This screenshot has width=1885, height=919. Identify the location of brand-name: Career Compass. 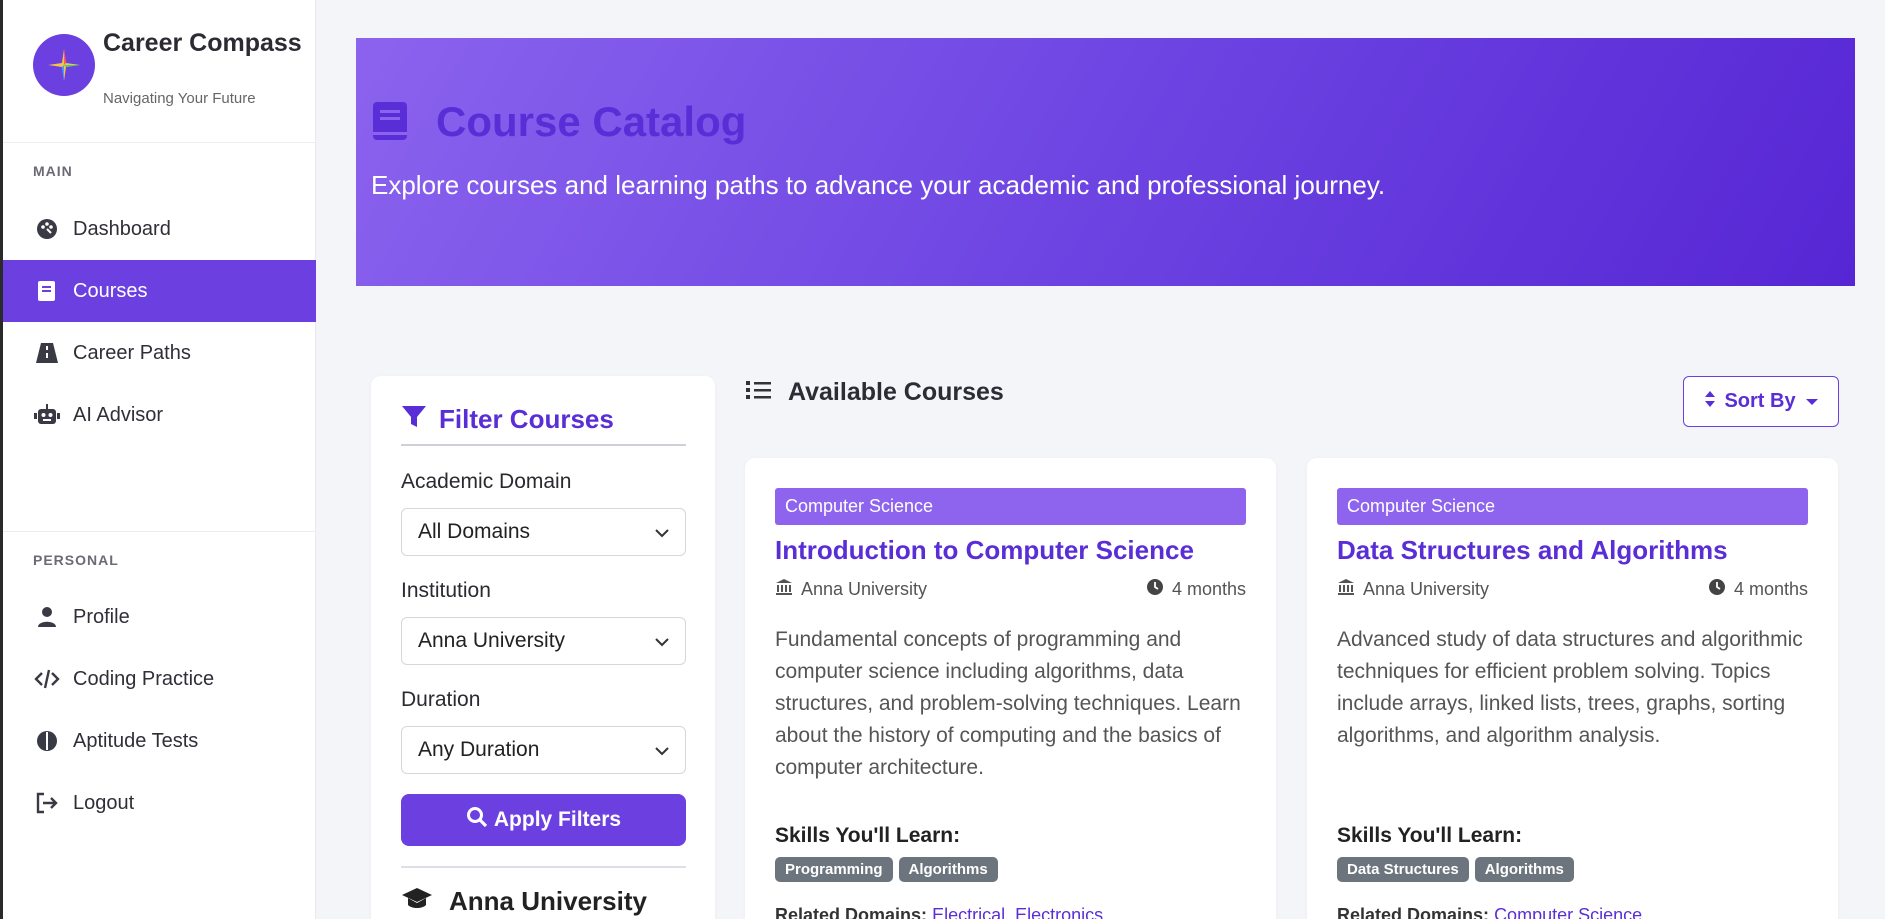
(202, 43).